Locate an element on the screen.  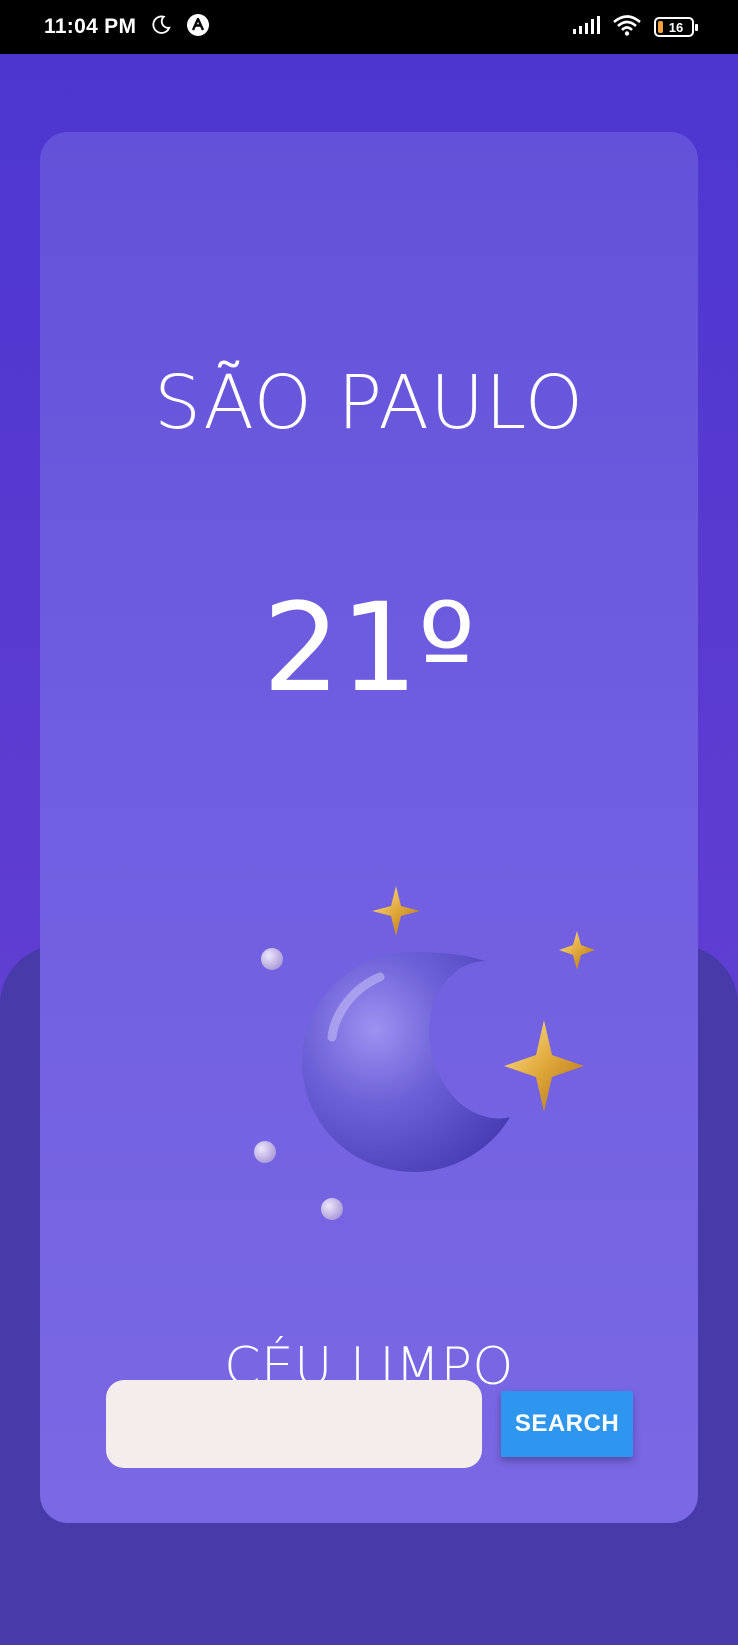
moon-icon is located at coordinates (161, 27).